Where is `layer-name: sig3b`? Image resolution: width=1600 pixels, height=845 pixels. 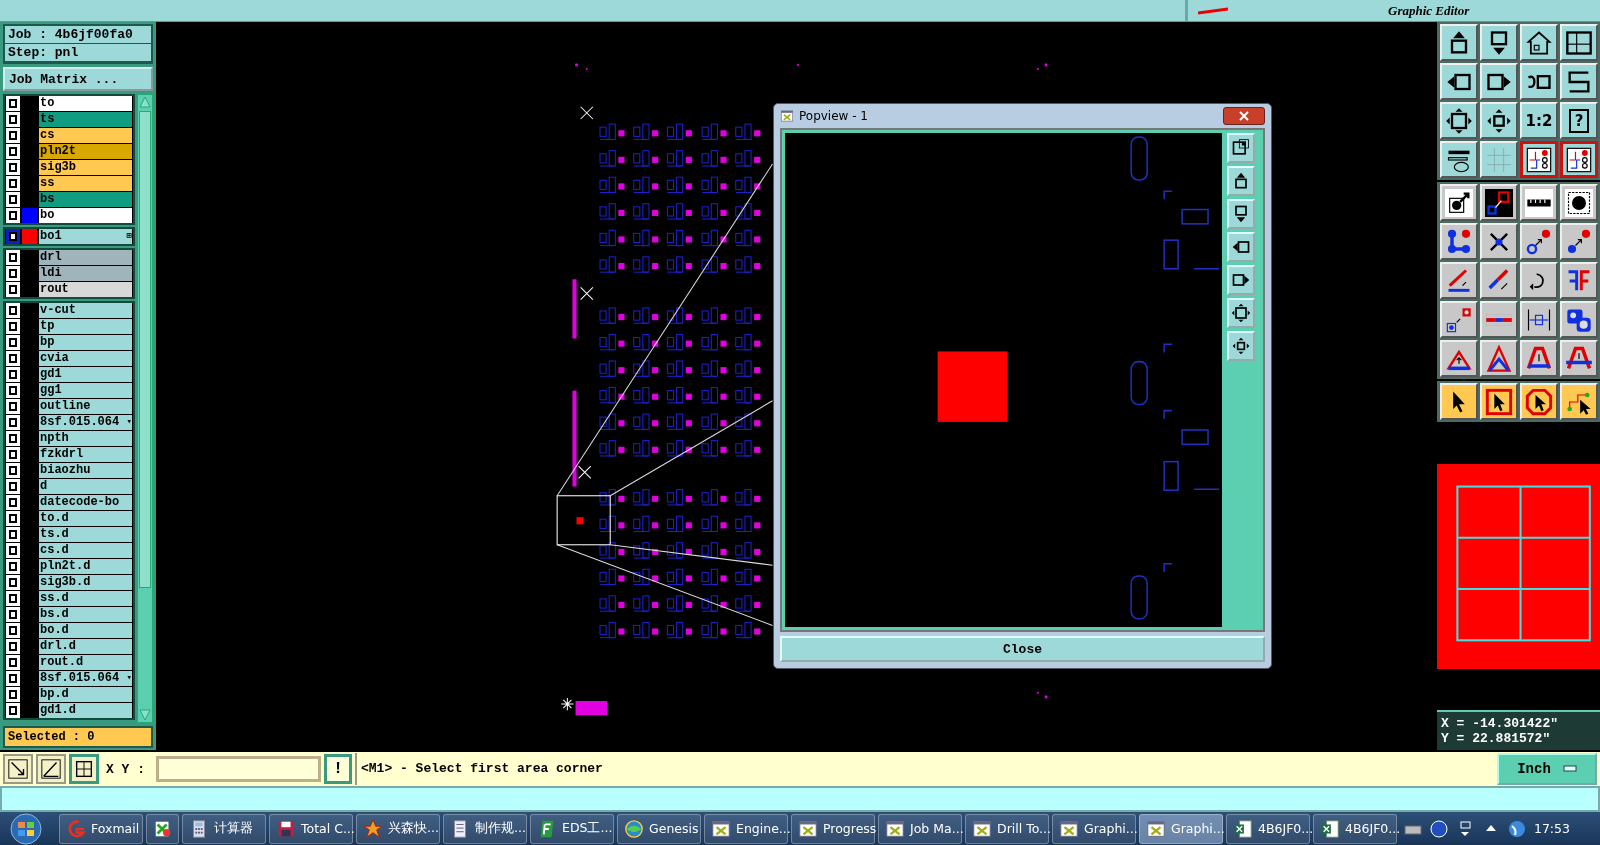 layer-name: sig3b is located at coordinates (85, 167).